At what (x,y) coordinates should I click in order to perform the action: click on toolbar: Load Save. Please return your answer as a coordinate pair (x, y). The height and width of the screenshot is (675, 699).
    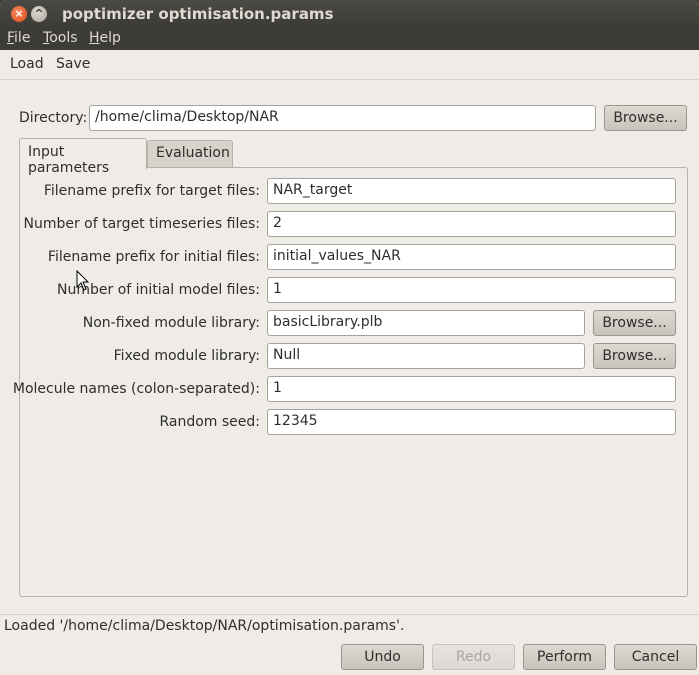
    Looking at the image, I should click on (349, 65).